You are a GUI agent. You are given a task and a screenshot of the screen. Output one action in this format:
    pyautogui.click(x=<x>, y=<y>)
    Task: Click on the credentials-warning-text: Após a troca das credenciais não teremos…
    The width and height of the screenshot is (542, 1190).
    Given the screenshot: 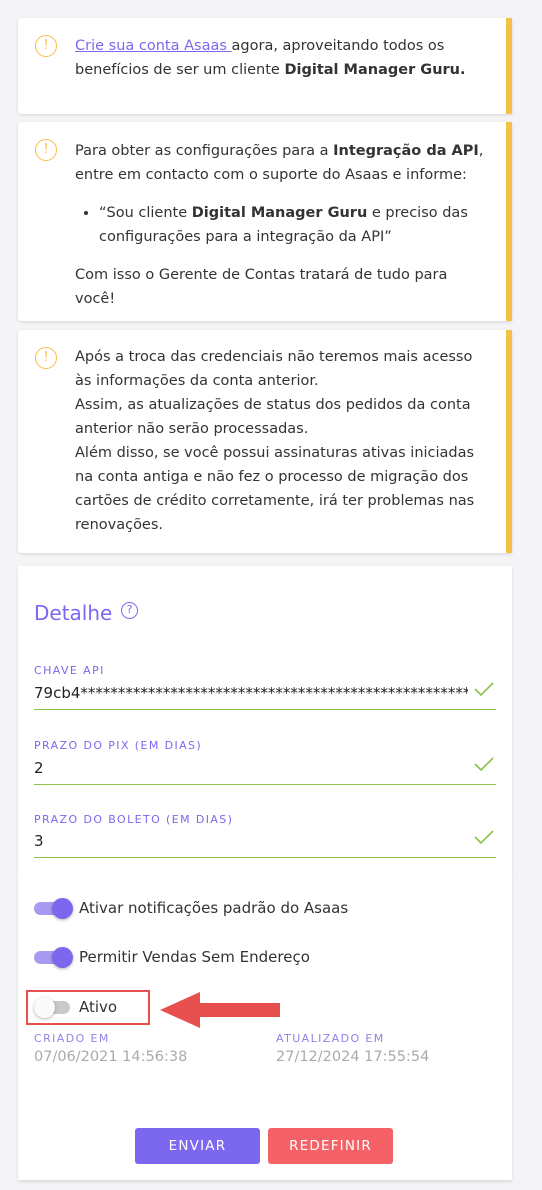 What is the action you would take?
    pyautogui.click(x=275, y=441)
    